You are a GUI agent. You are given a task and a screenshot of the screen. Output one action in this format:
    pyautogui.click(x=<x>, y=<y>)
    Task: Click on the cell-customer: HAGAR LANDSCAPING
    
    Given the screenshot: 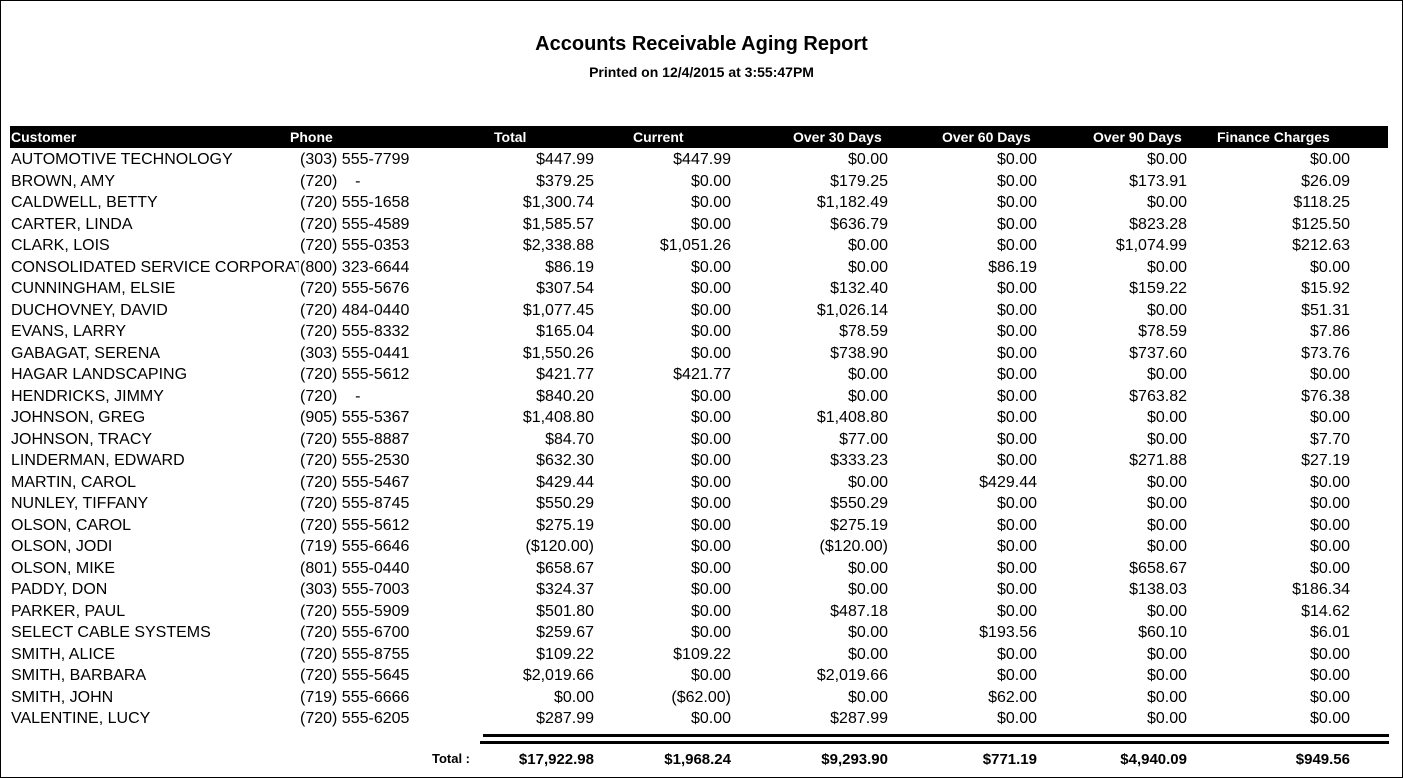 What is the action you would take?
    pyautogui.click(x=99, y=374)
    